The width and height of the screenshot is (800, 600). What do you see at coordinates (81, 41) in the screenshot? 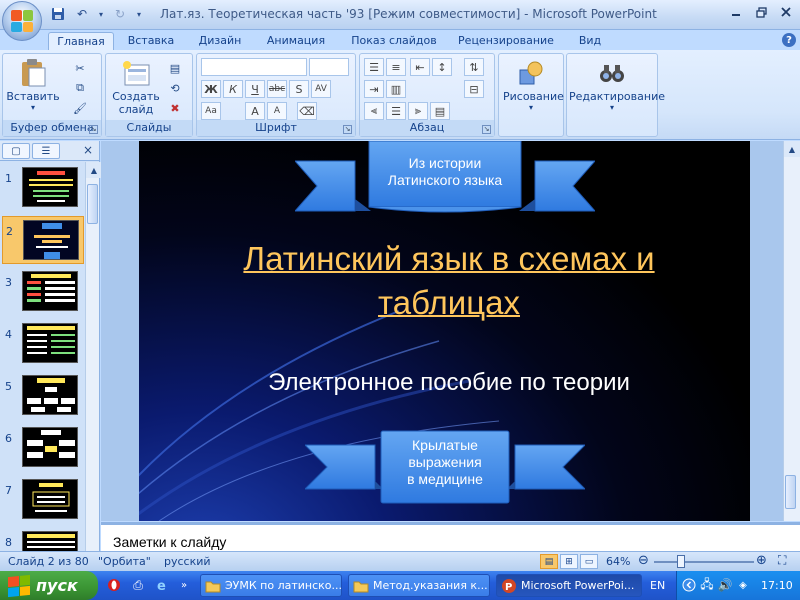
I see `tab-home: Главная` at bounding box center [81, 41].